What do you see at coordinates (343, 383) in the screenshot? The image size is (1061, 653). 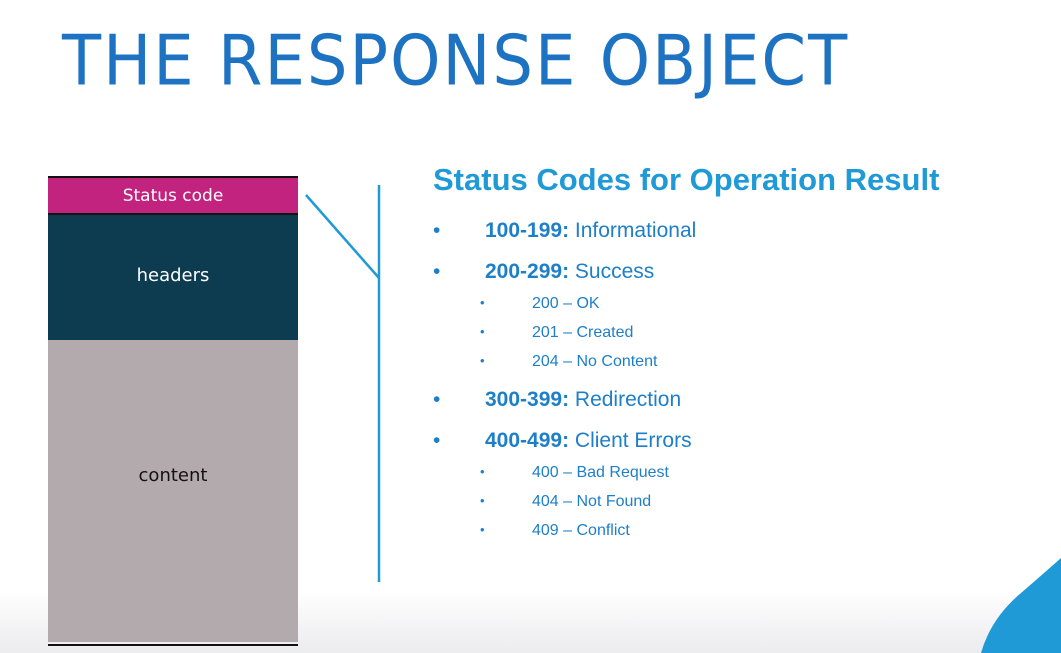 I see `callout-connector` at bounding box center [343, 383].